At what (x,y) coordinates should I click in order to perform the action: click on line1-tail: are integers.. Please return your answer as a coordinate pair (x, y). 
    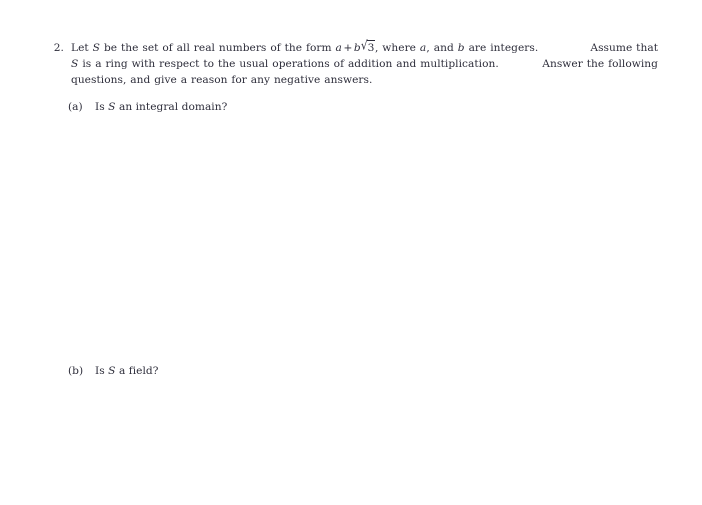
    Looking at the image, I should click on (501, 48).